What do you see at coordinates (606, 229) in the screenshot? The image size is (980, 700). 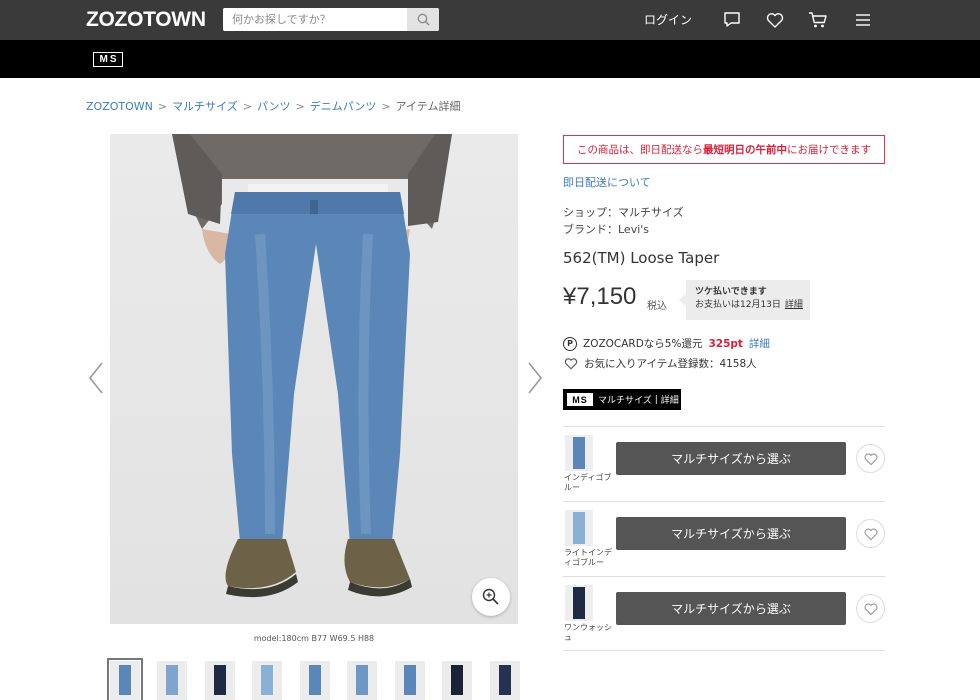 I see `brand-name: ブランド：Levi's` at bounding box center [606, 229].